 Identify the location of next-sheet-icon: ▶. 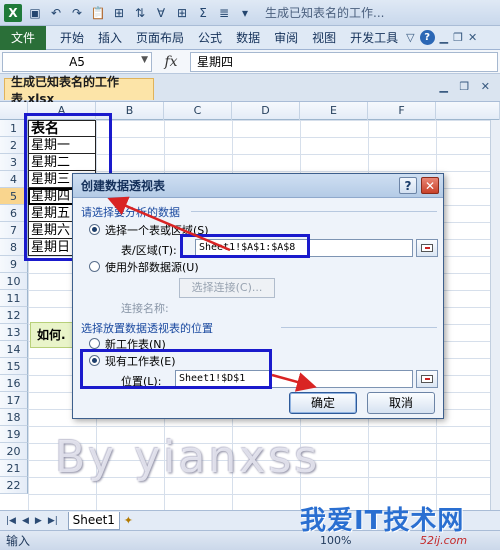
(38, 521).